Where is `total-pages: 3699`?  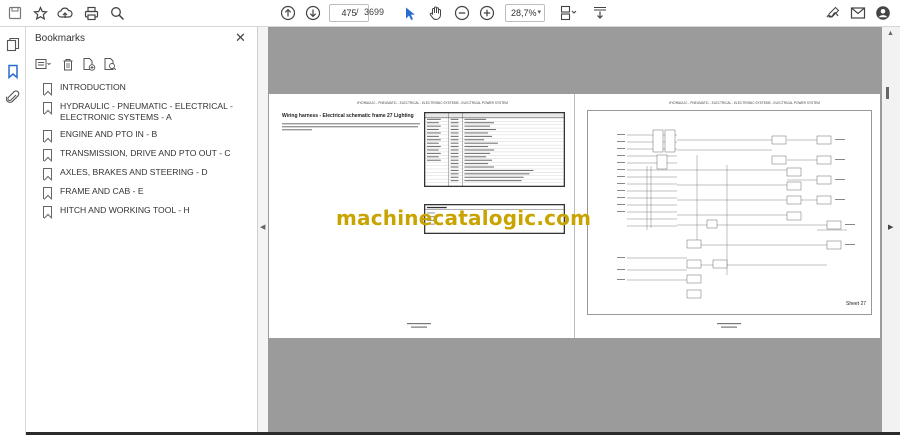
total-pages: 3699 is located at coordinates (374, 12).